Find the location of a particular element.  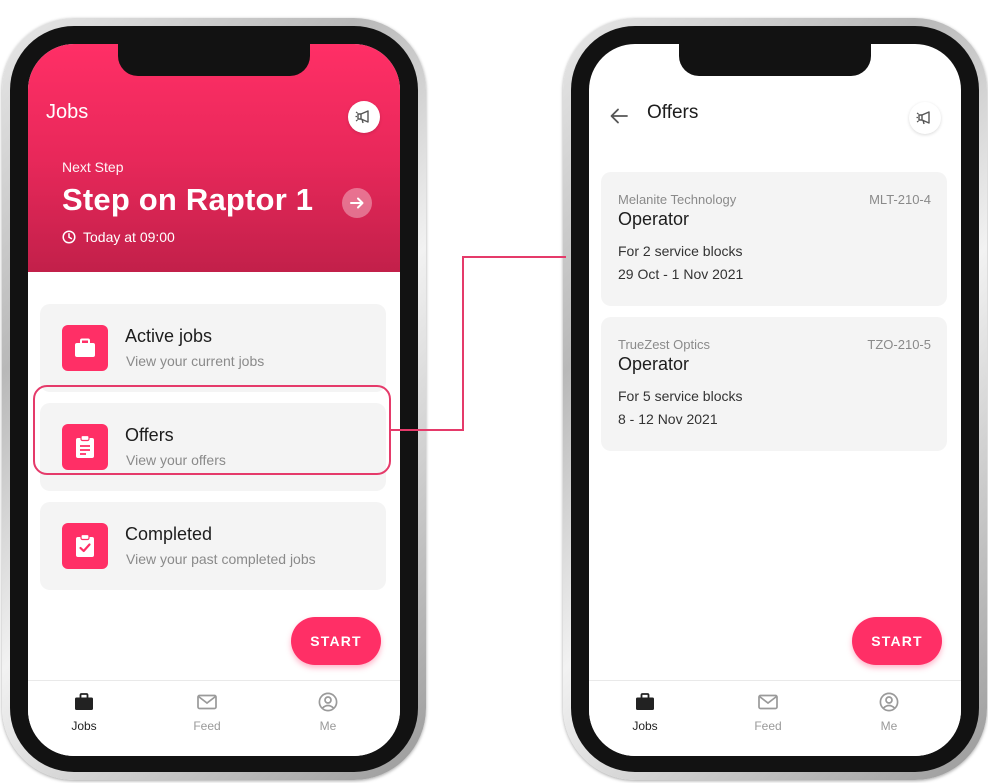

menu-item-active-jobs: Active jobs View your current jobs is located at coordinates (213, 348).